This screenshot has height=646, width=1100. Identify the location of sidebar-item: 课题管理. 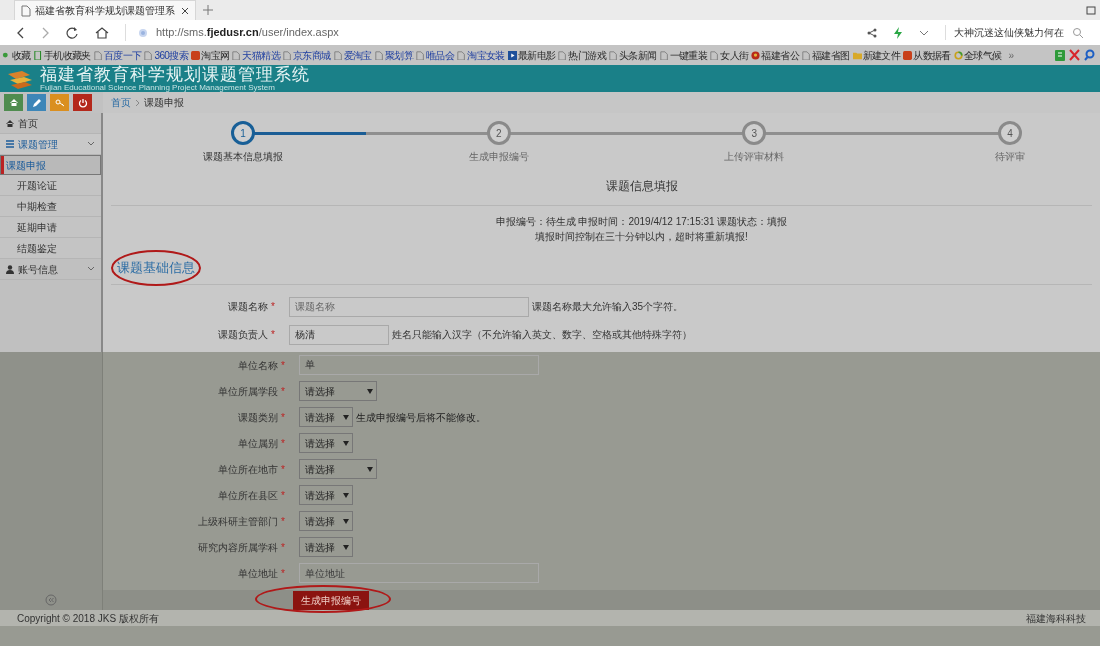
(50, 144).